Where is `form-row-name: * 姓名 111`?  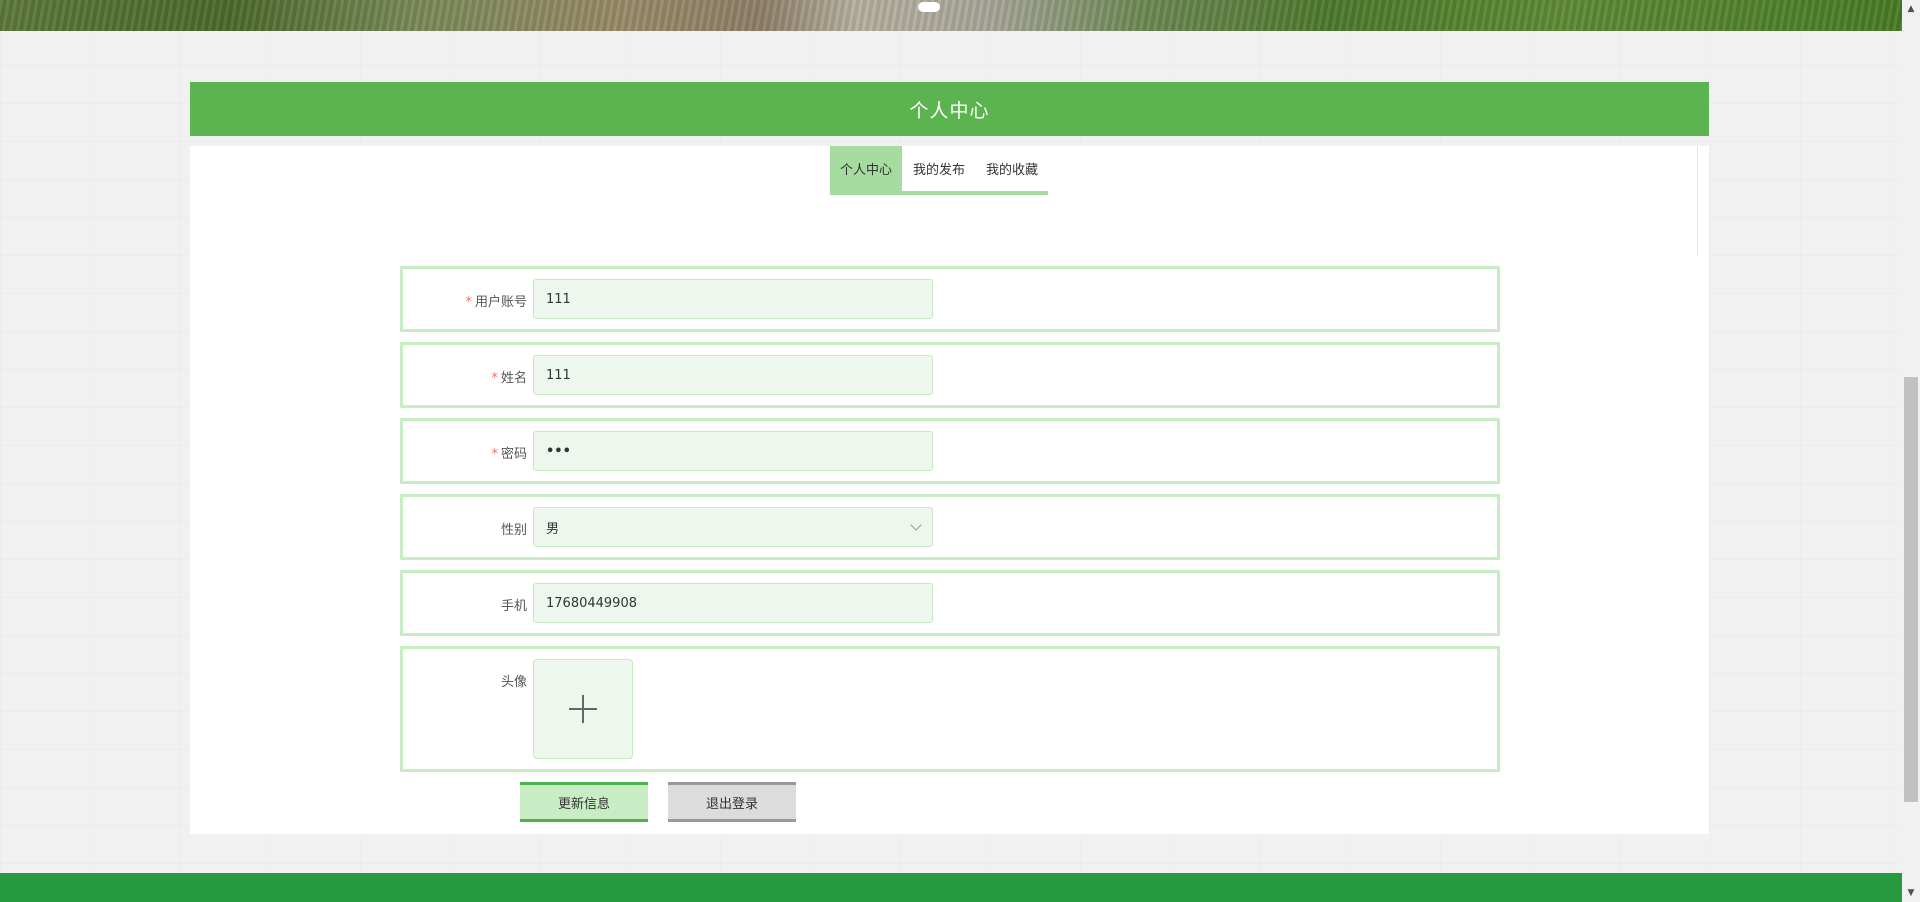
form-row-name: * 姓名 111 is located at coordinates (950, 375).